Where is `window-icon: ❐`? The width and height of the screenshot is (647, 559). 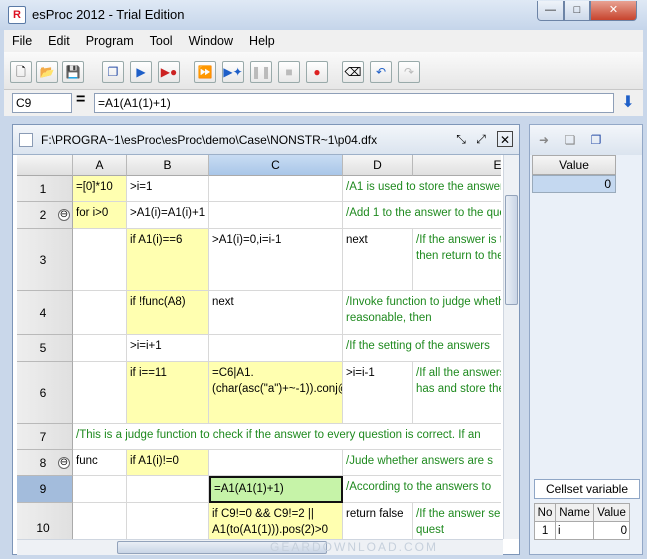
window-icon: ❐ is located at coordinates (113, 72).